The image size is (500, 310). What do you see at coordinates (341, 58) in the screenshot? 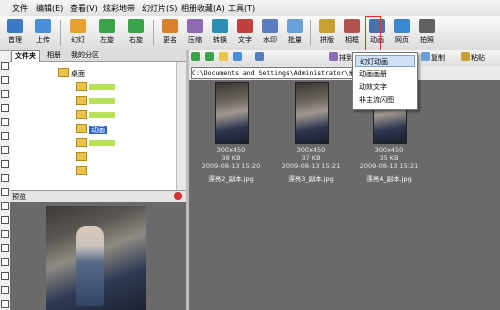
I see `sort-button: 排到` at bounding box center [341, 58].